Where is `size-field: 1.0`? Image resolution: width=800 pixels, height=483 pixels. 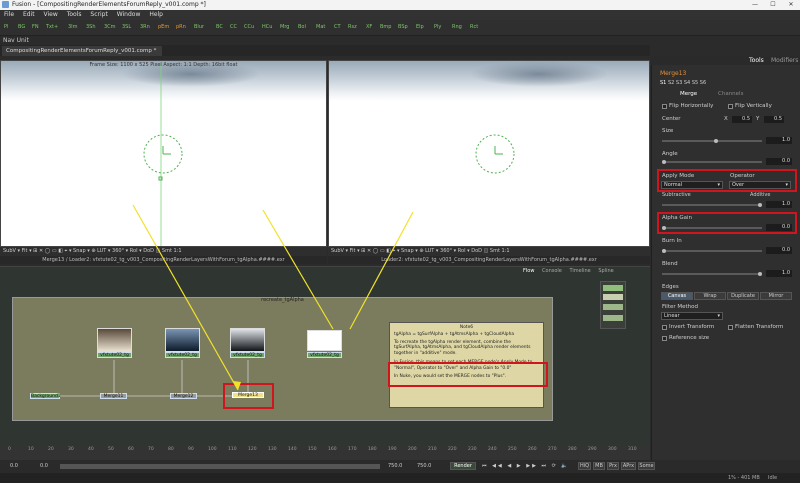
size-field: 1.0 is located at coordinates (779, 140).